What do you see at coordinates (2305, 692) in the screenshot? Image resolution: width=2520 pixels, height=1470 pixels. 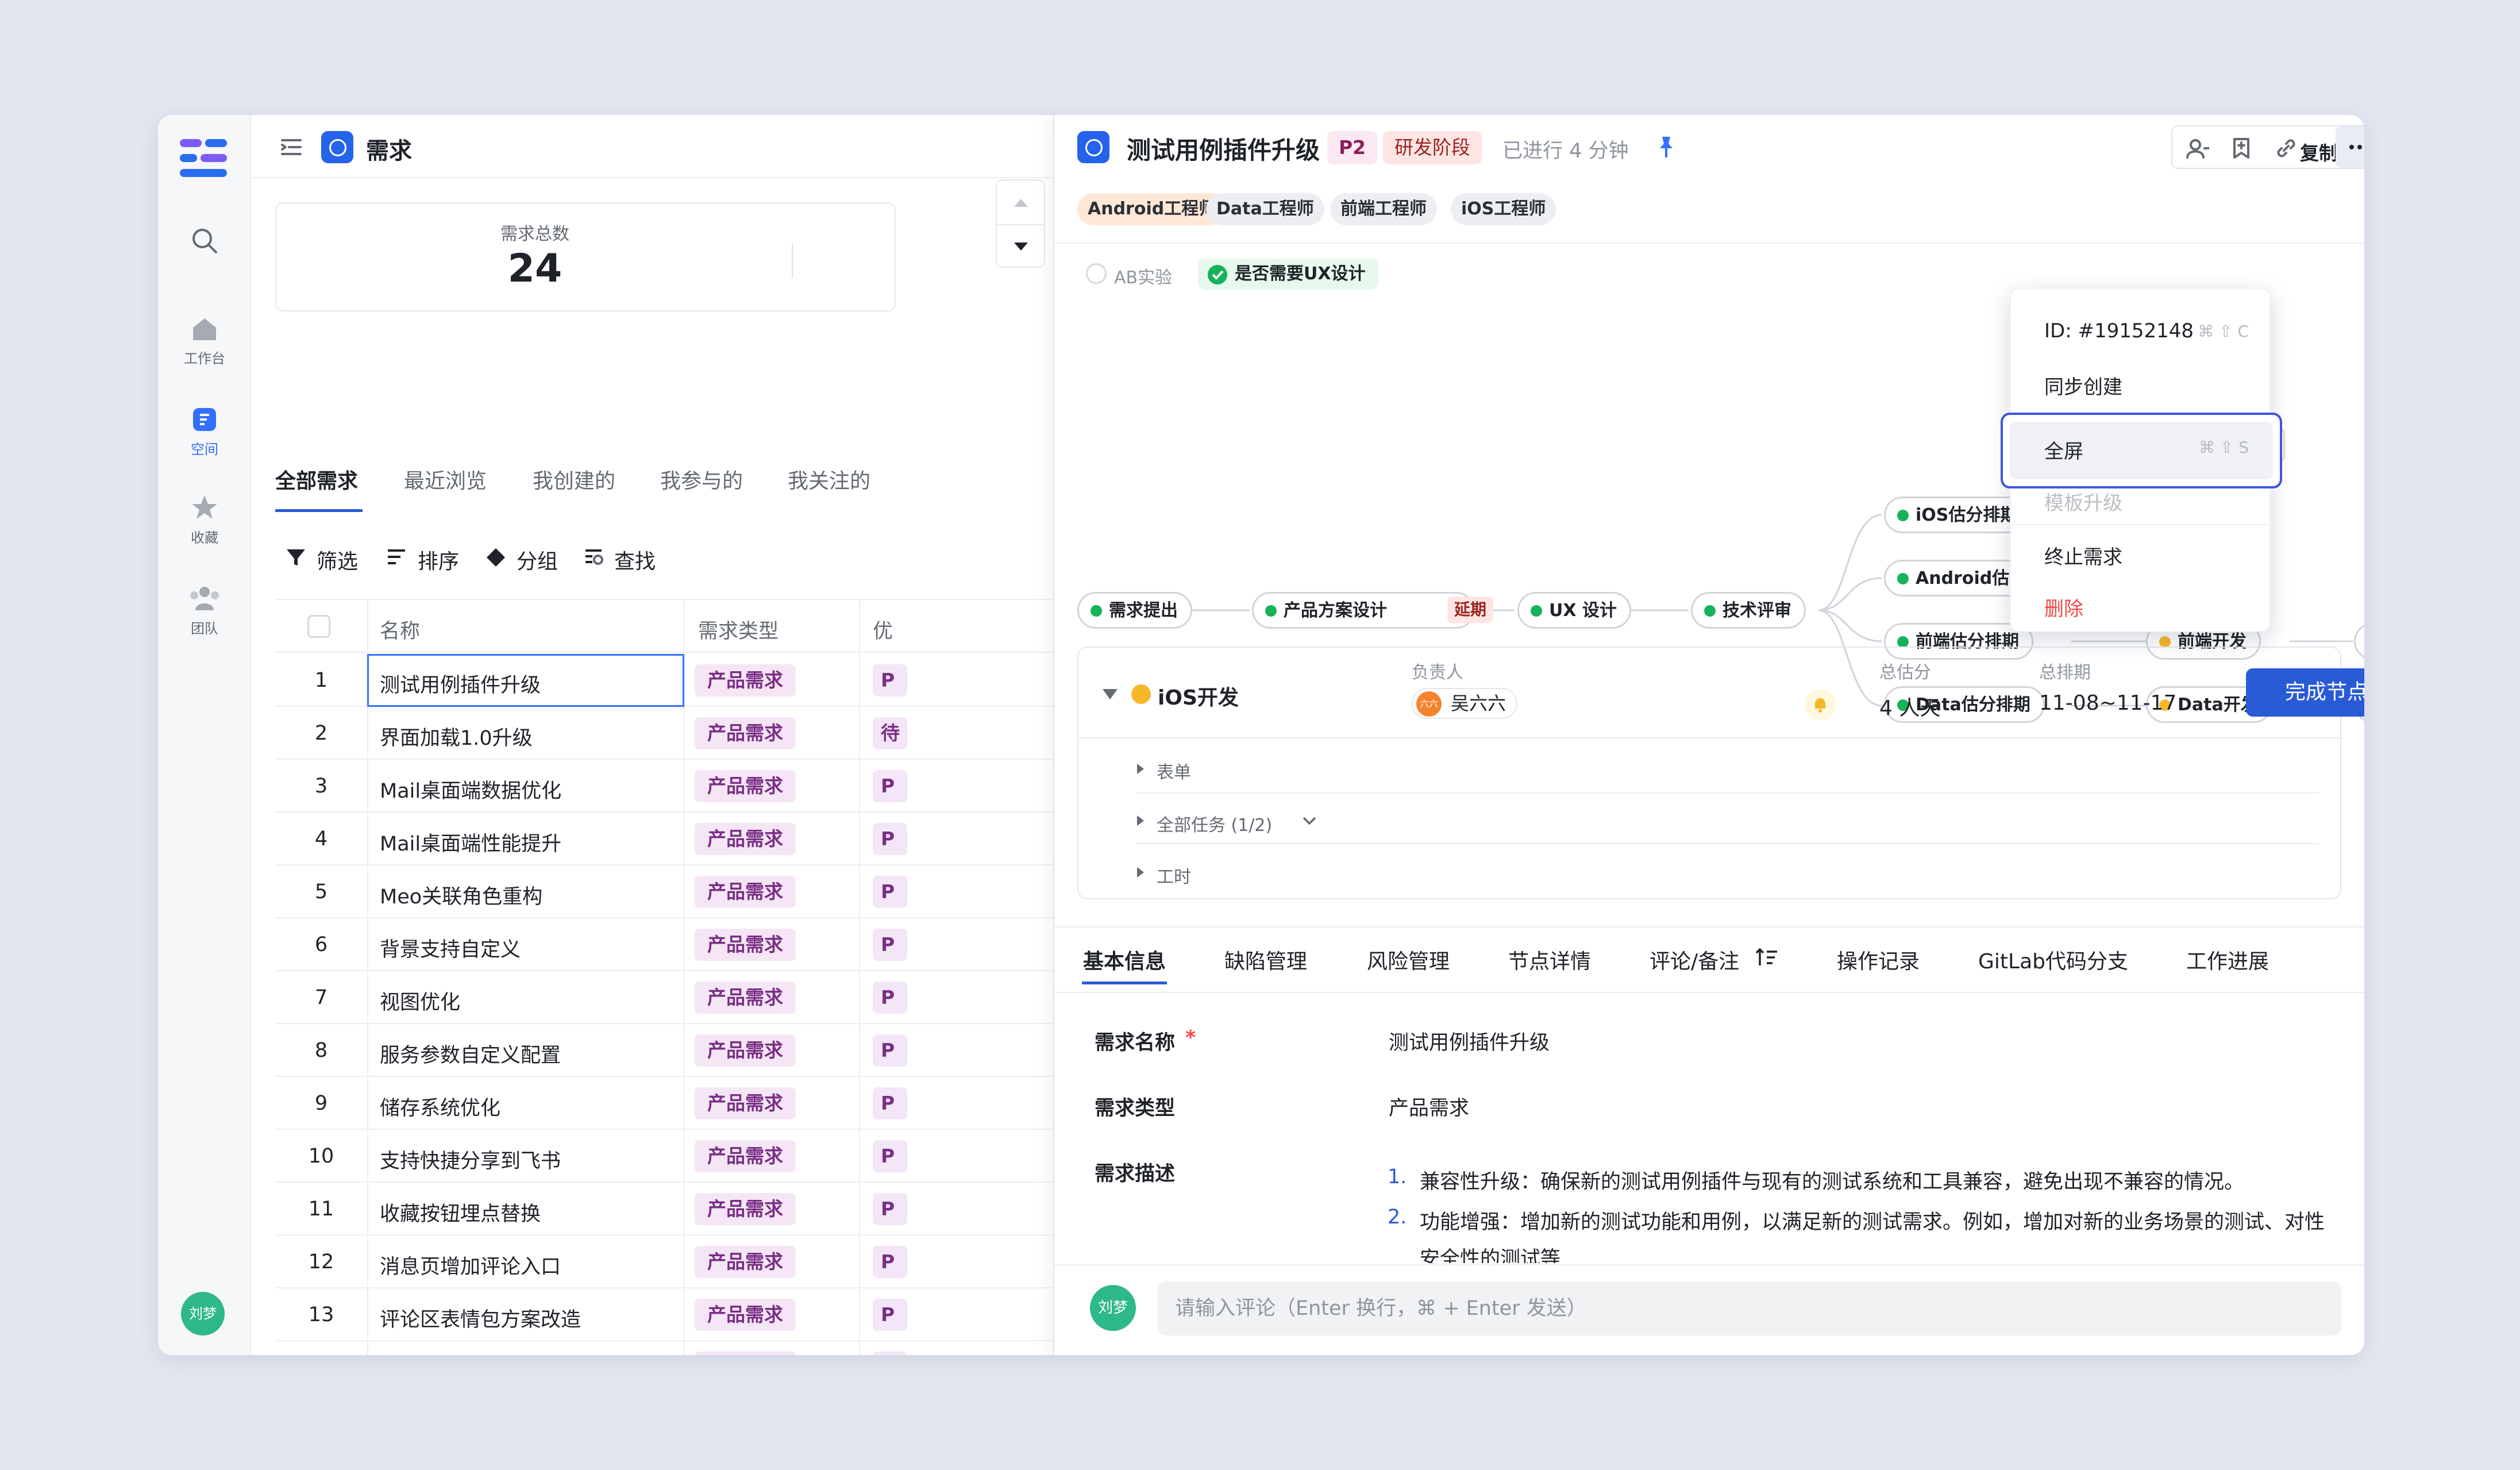 I see `complete-node-button: 完成节点` at bounding box center [2305, 692].